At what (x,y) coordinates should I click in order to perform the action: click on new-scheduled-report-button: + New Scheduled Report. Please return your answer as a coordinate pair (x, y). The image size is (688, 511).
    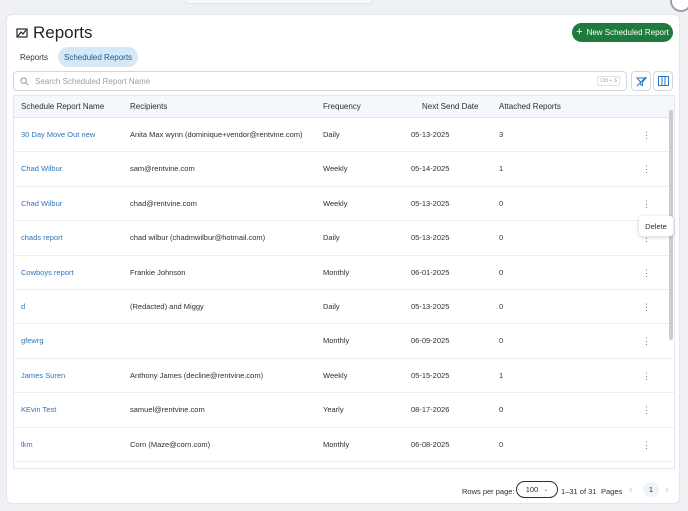
    Looking at the image, I should click on (622, 32).